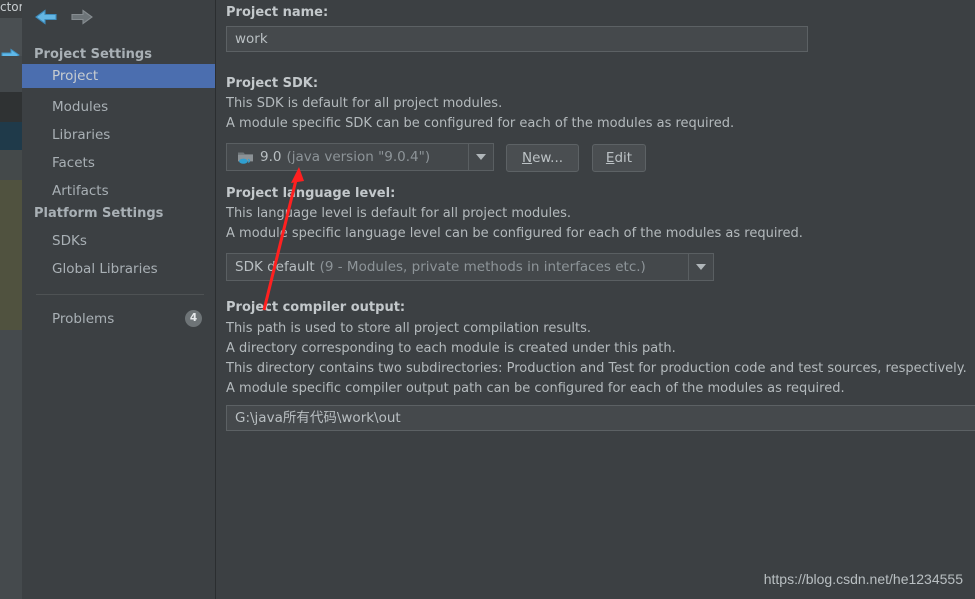  I want to click on language-level-value: SDK default, so click(275, 267).